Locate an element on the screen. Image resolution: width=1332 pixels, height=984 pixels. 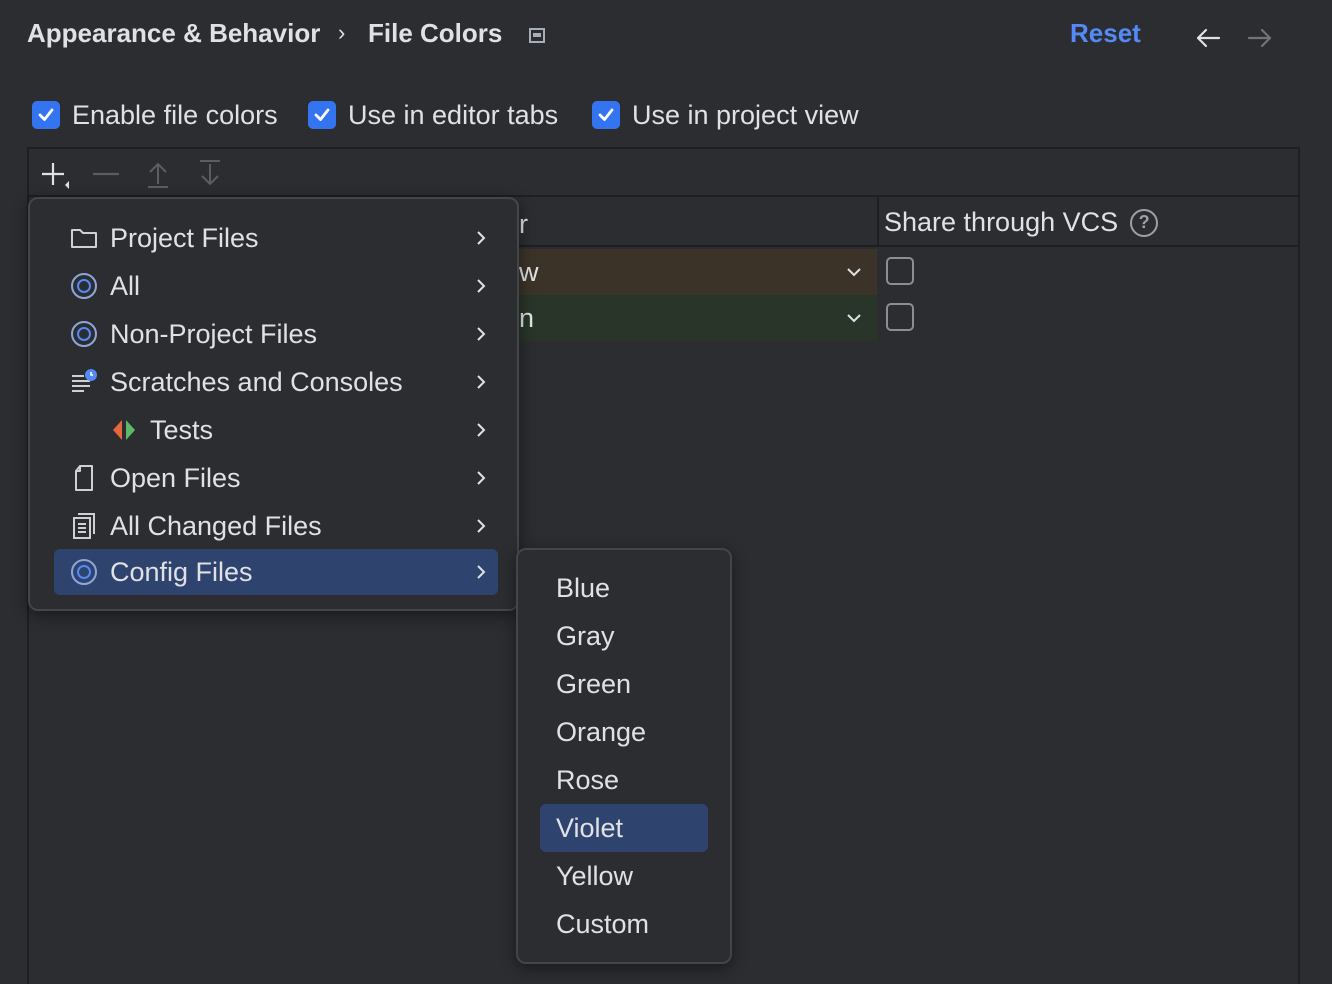
breadcrumb-parent: Appearance & Behavior is located at coordinates (173, 33).